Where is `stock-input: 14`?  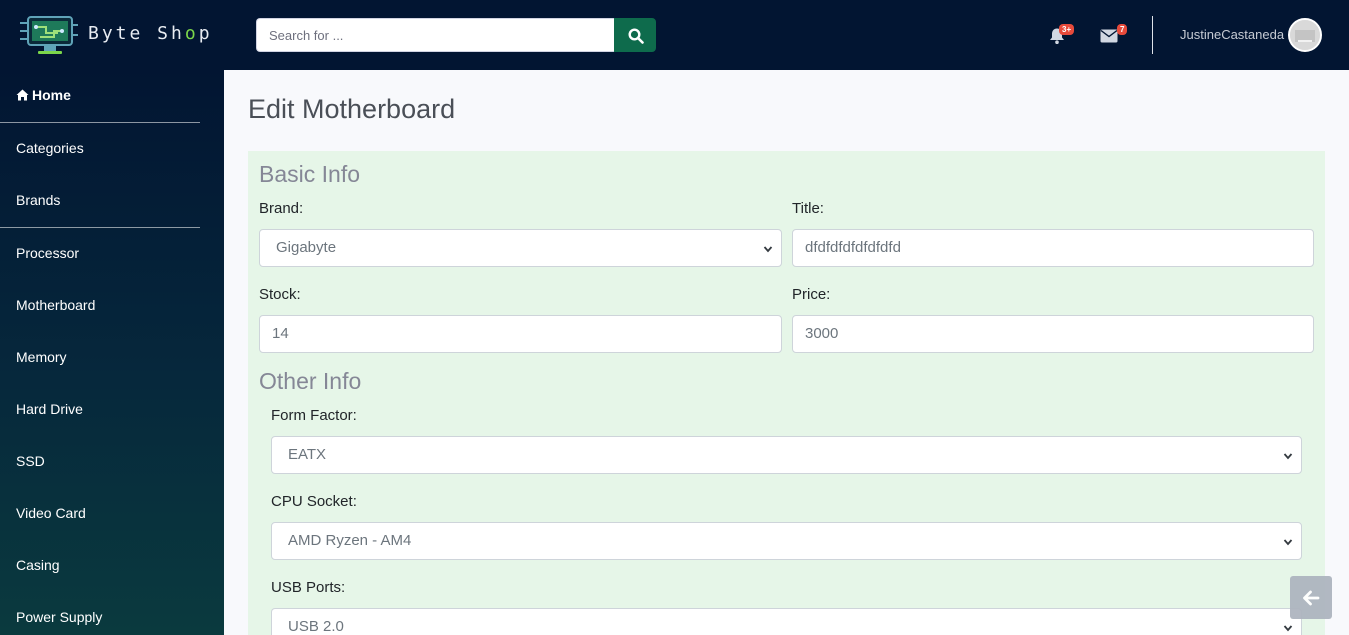 stock-input: 14 is located at coordinates (520, 334).